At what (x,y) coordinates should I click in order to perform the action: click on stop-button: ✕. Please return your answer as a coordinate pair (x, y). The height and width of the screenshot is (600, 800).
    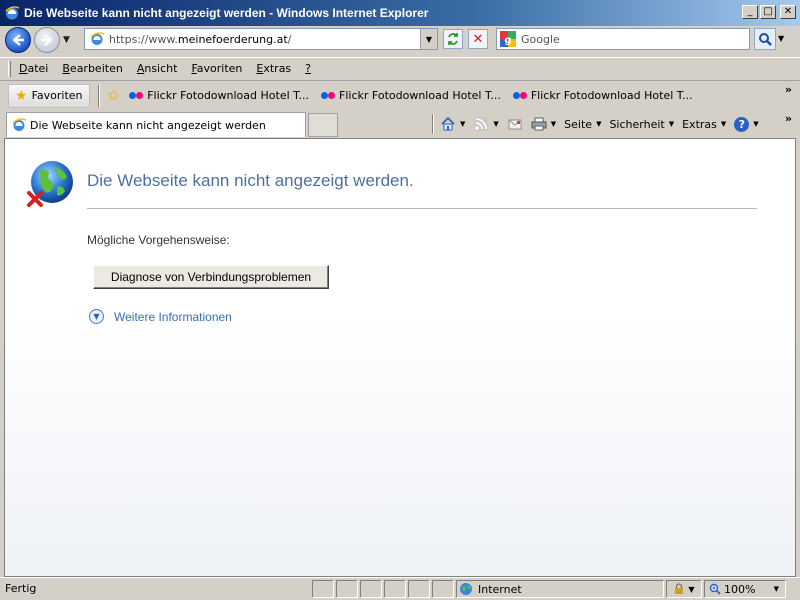
    Looking at the image, I should click on (478, 39).